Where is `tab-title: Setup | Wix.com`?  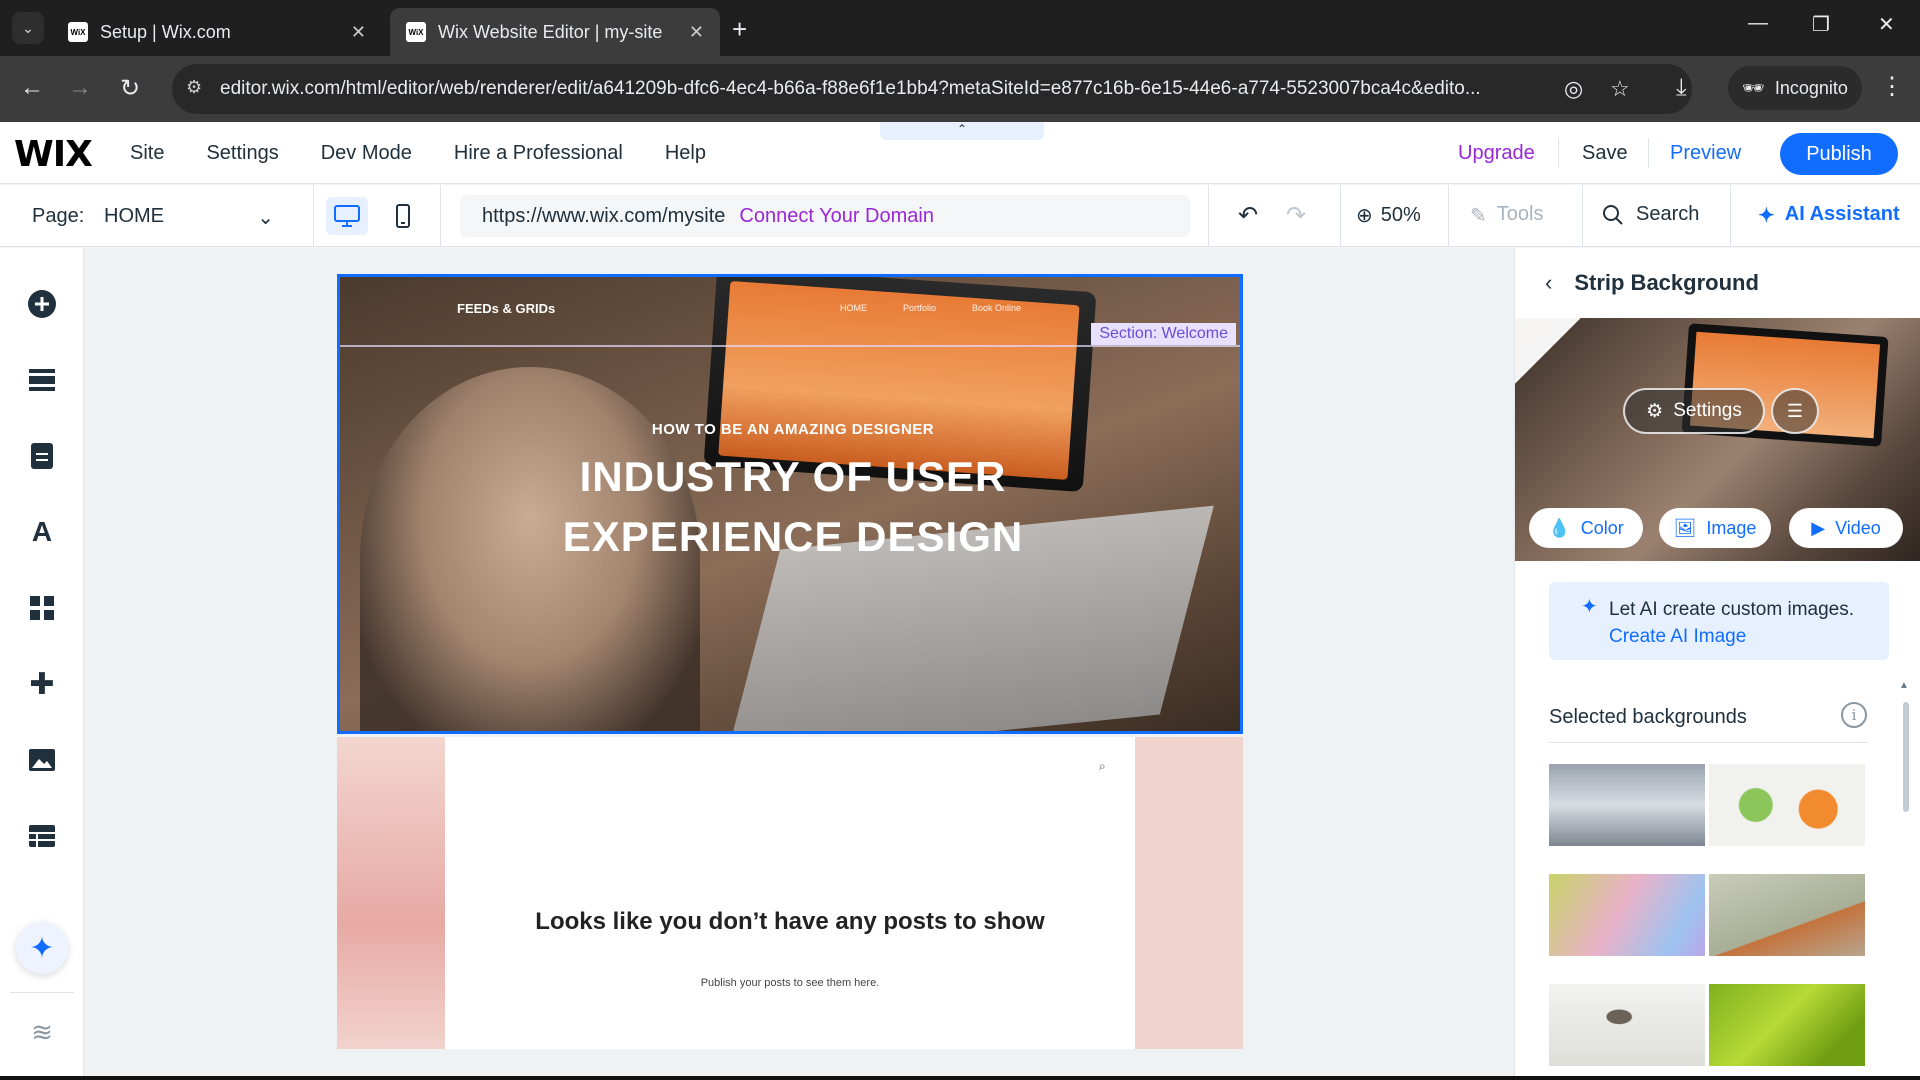
tab-title: Setup | Wix.com is located at coordinates (165, 31).